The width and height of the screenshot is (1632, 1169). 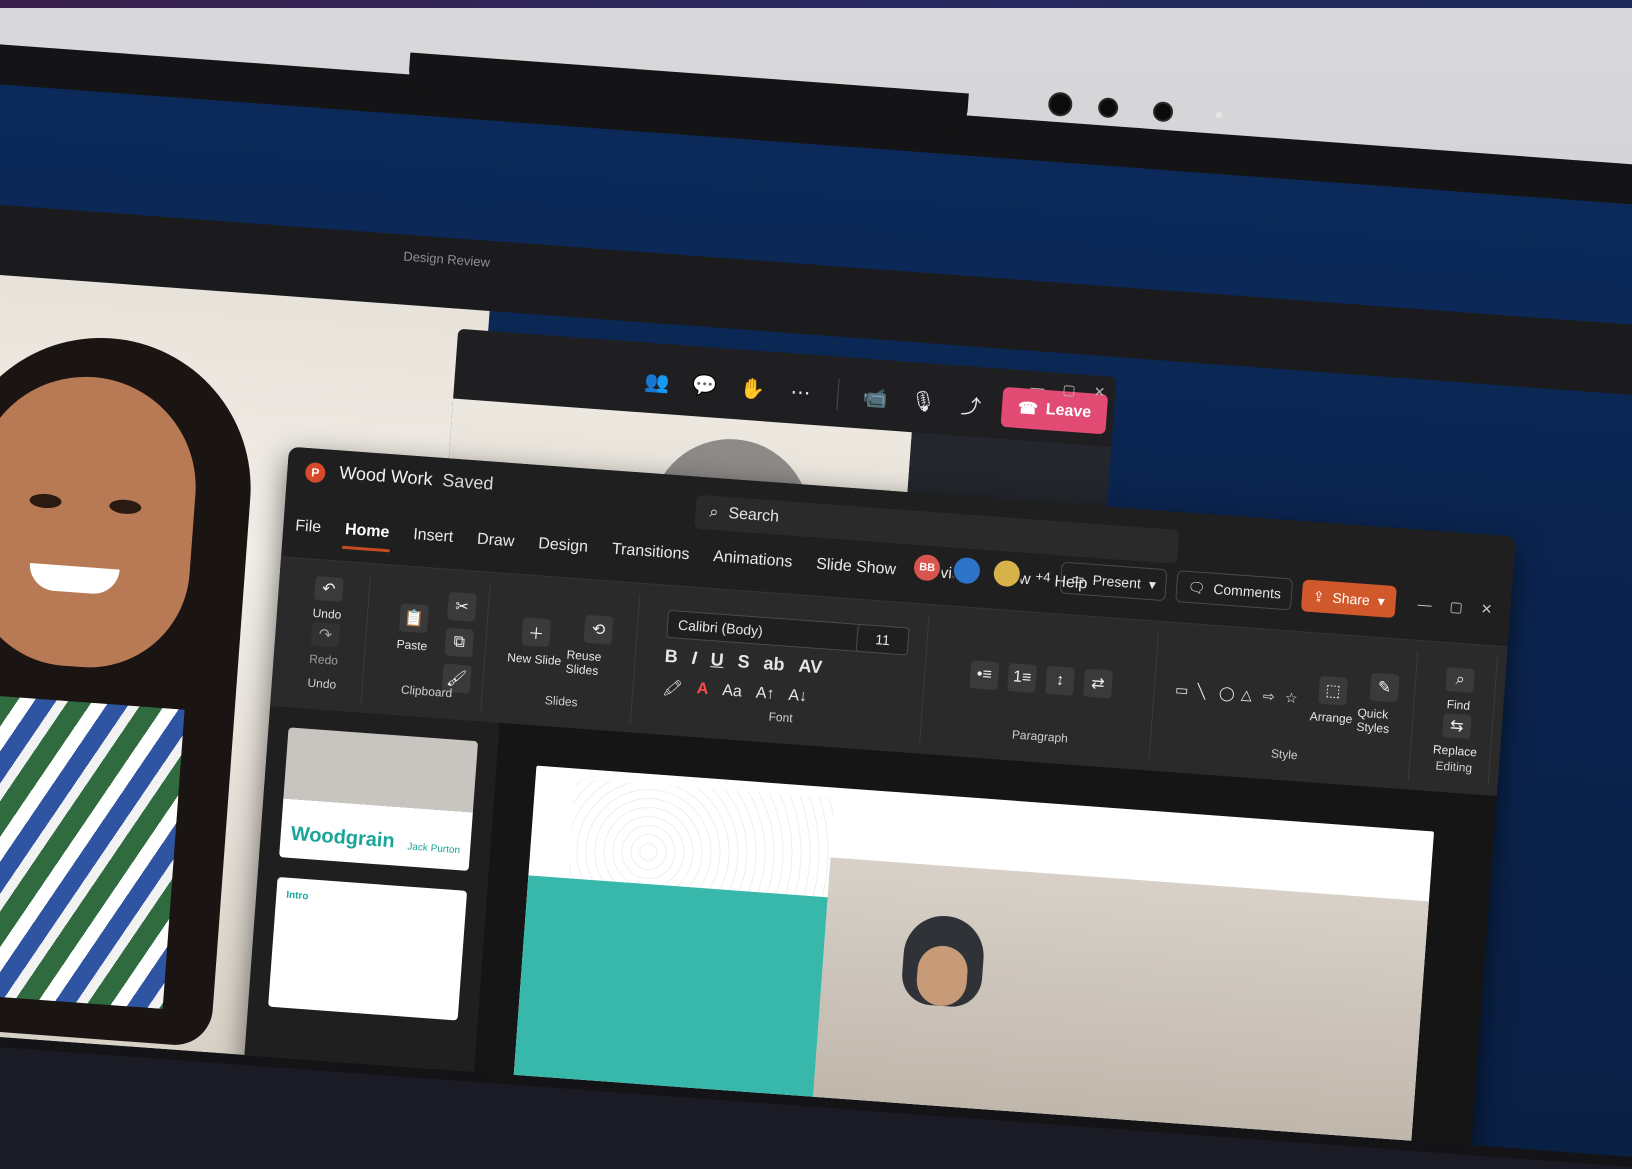 I want to click on shapes-gallery: ▭ ╲ ◯ △ ⇨ ☆, so click(x=1238, y=693).